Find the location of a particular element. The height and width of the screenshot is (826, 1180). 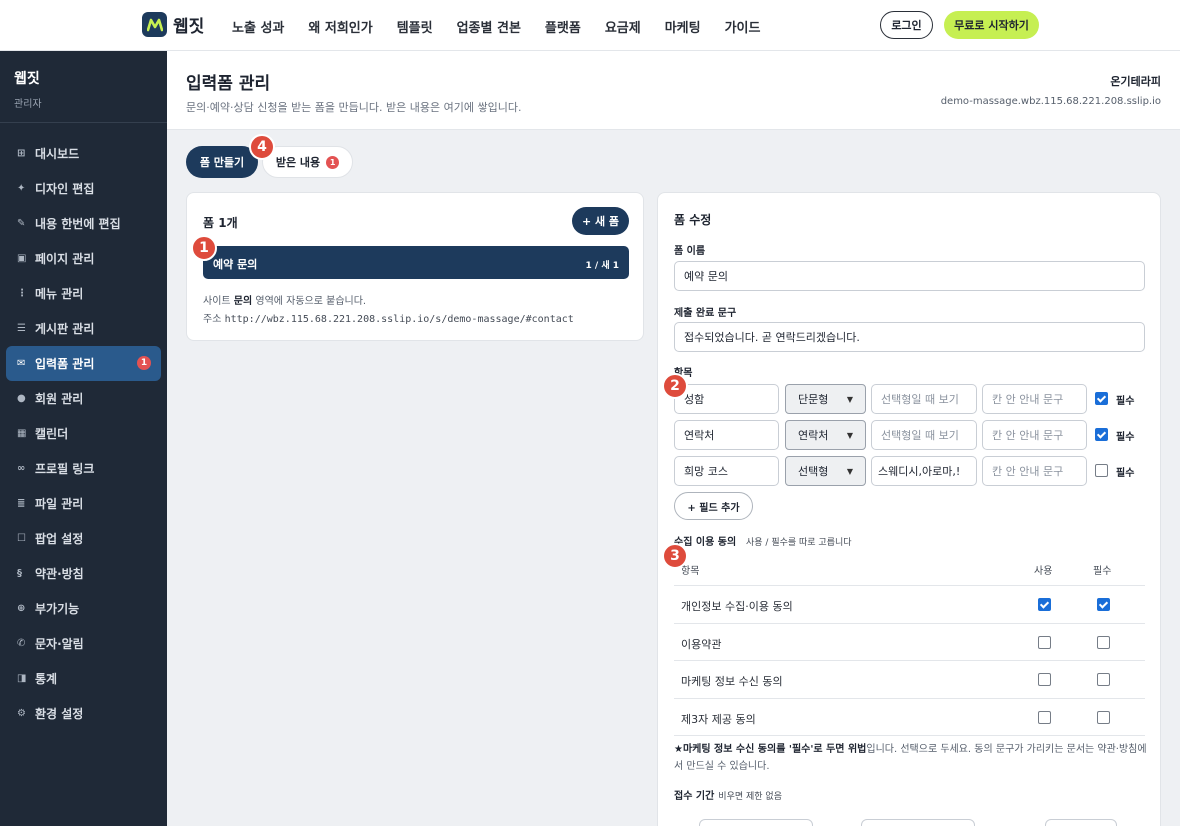

add-field-button: + 필드 추가 is located at coordinates (713, 506).